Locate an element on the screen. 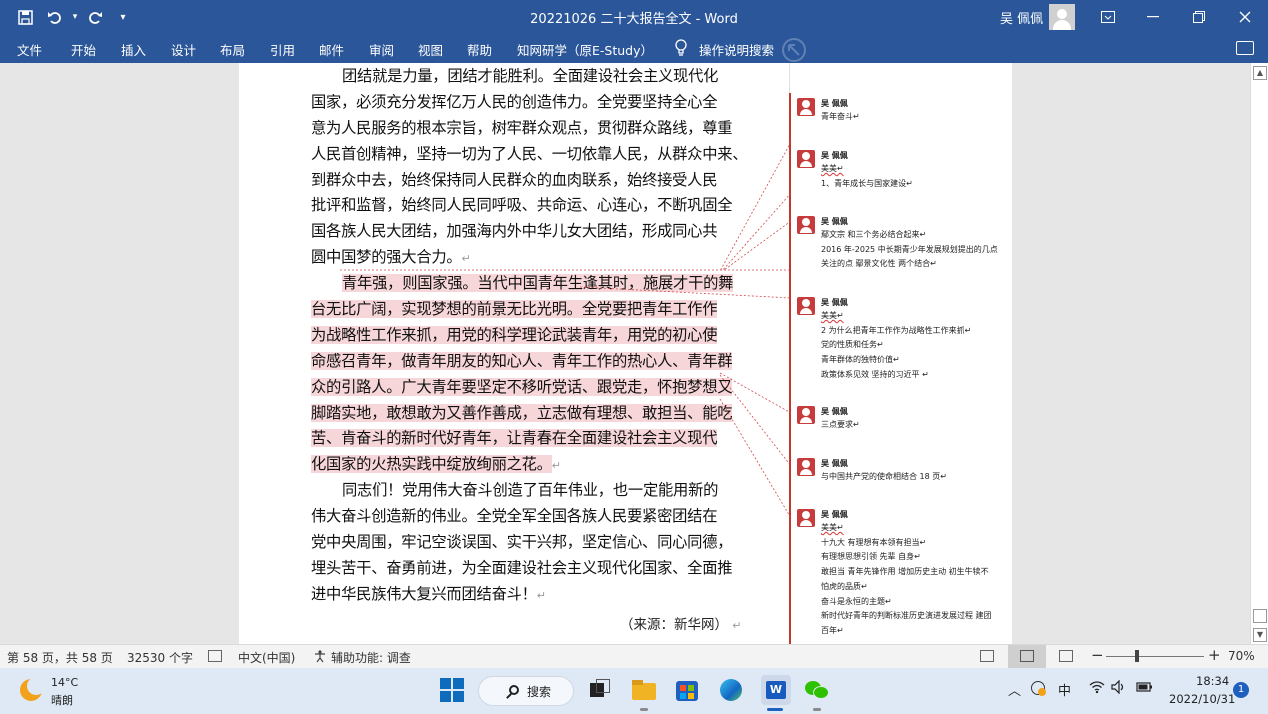 The image size is (1268, 714). body-line: 苦、肯奋斗的新时代好青年，让青春在全面建设社会主义现代 is located at coordinates (515, 439).